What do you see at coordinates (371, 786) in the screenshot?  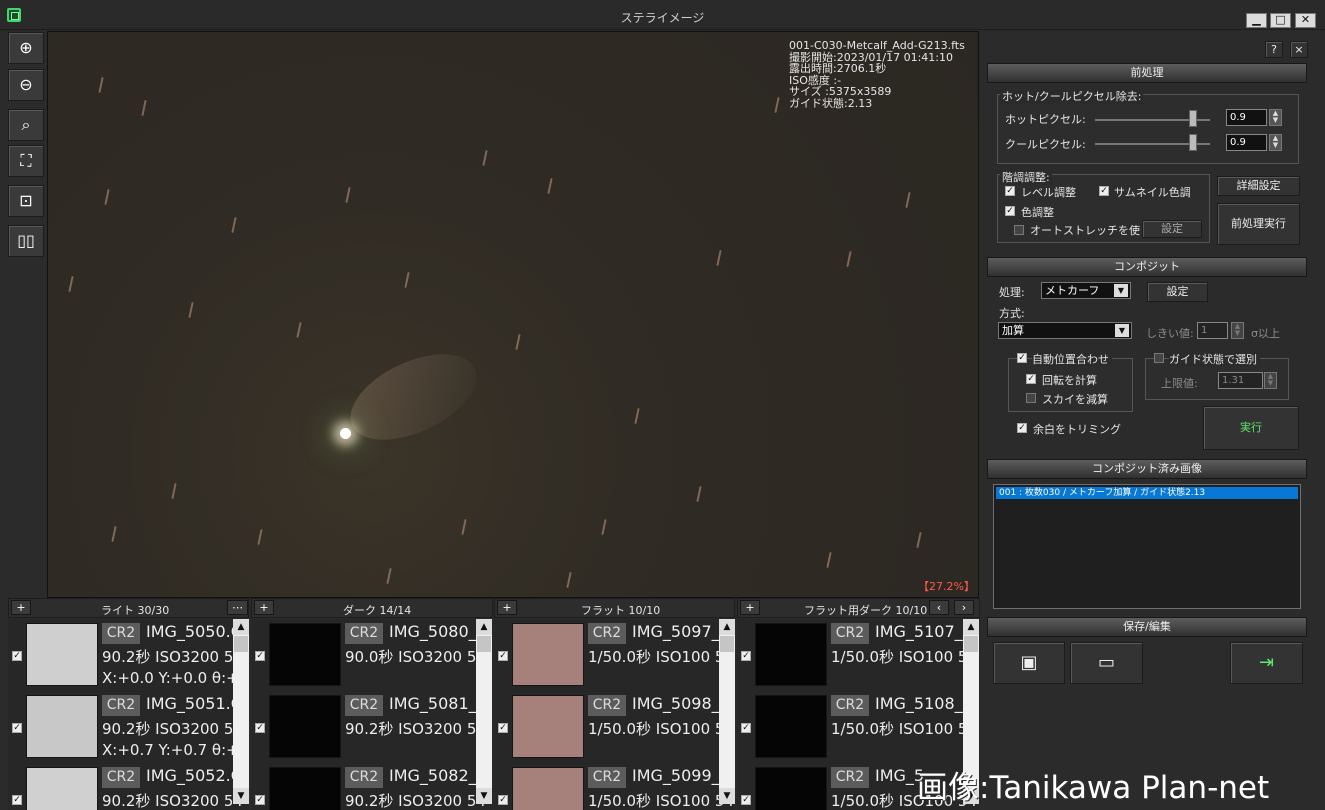 I see `dark-file-row: ✓ CR2 IMG_5082_d 90.2秒 ISO3200 54` at bounding box center [371, 786].